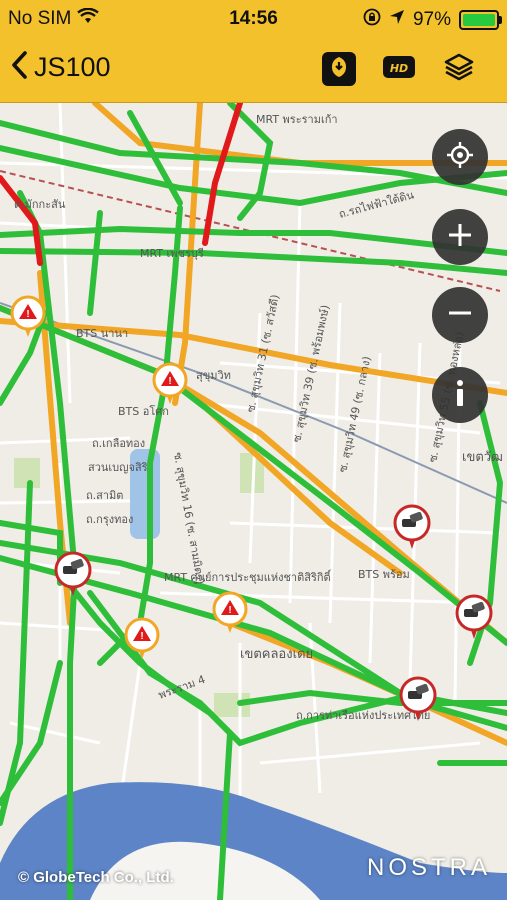 This screenshot has width=507, height=900. Describe the element at coordinates (372, 20) in the screenshot. I see `orientation-lock-icon` at that location.